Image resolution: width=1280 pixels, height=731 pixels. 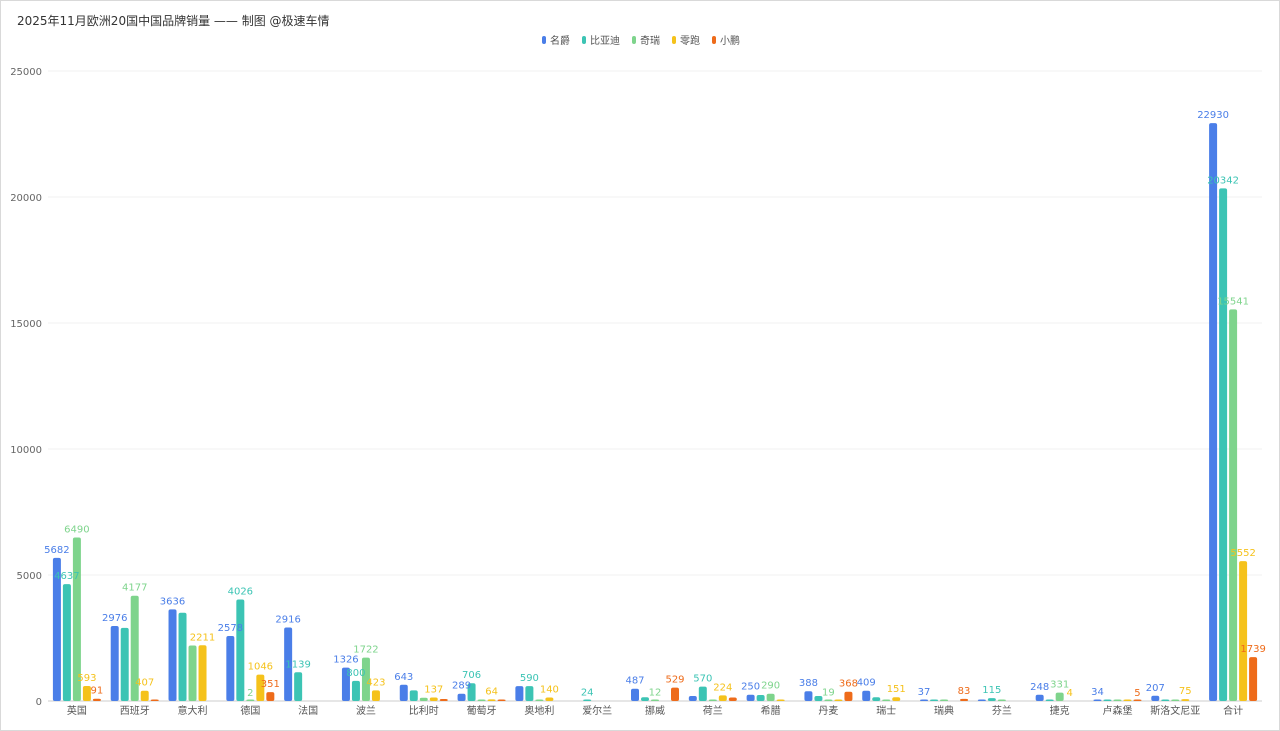 I want to click on data-label: 24, so click(x=587, y=692).